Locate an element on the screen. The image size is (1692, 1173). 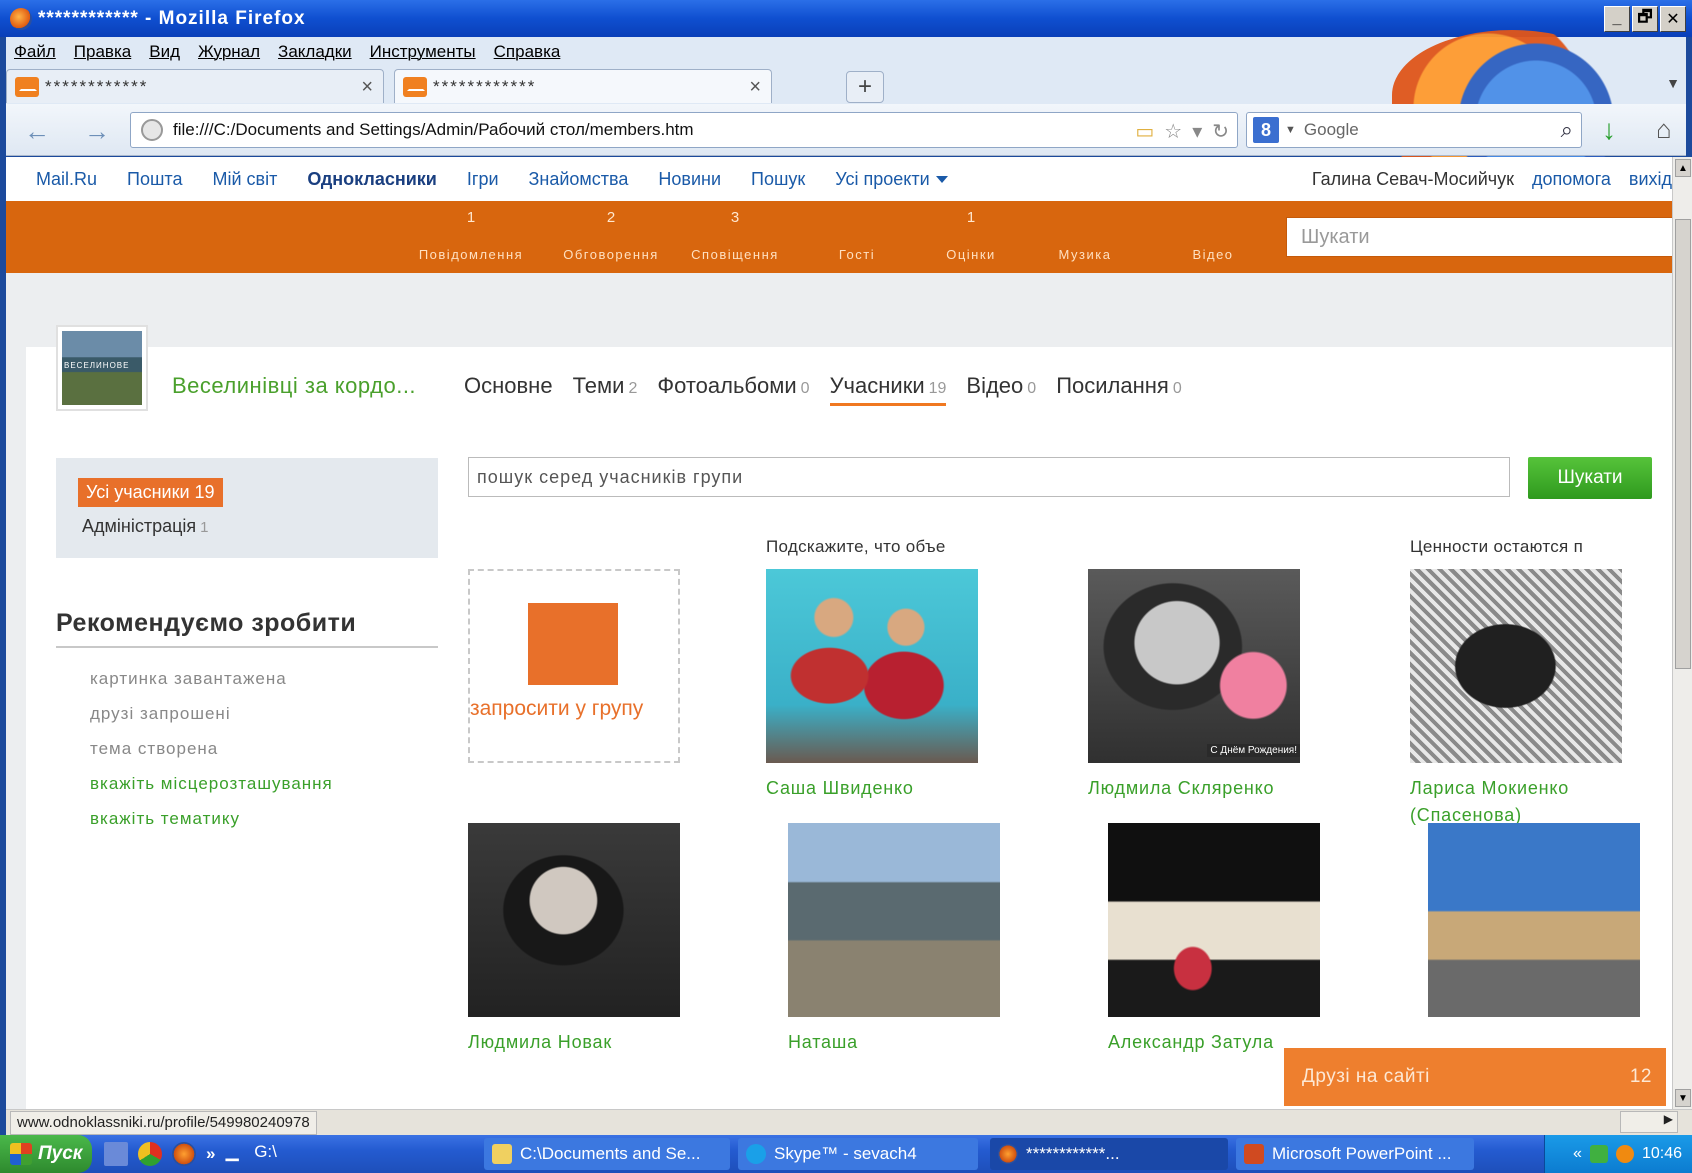
tab-albums: Фотоальбоми 0 is located at coordinates (733, 389).